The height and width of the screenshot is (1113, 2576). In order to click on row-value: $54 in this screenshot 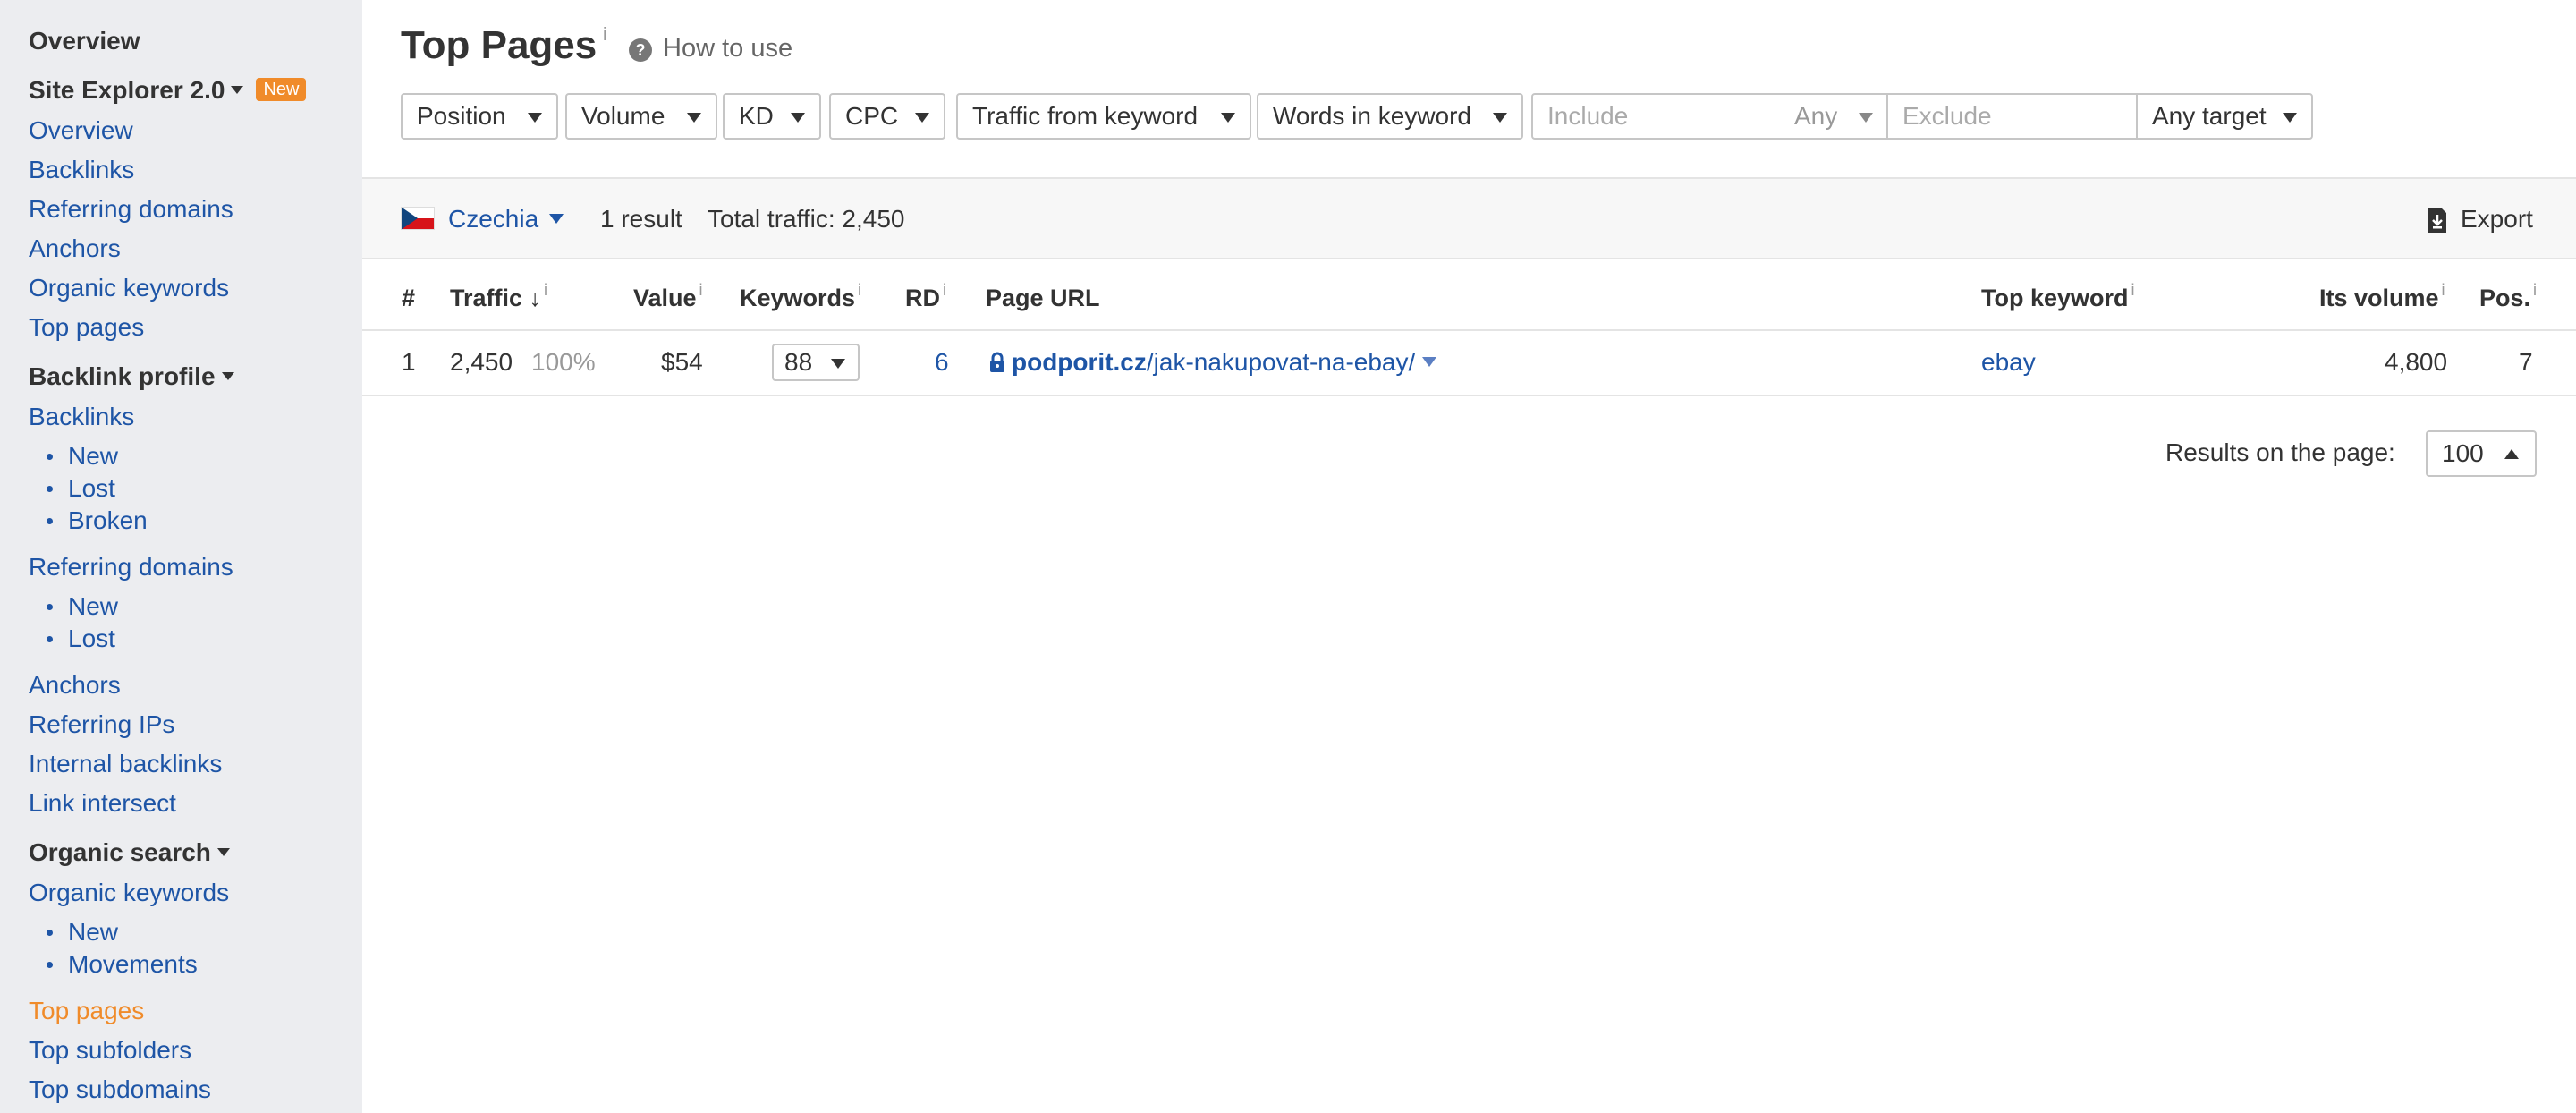, I will do `click(682, 362)`.